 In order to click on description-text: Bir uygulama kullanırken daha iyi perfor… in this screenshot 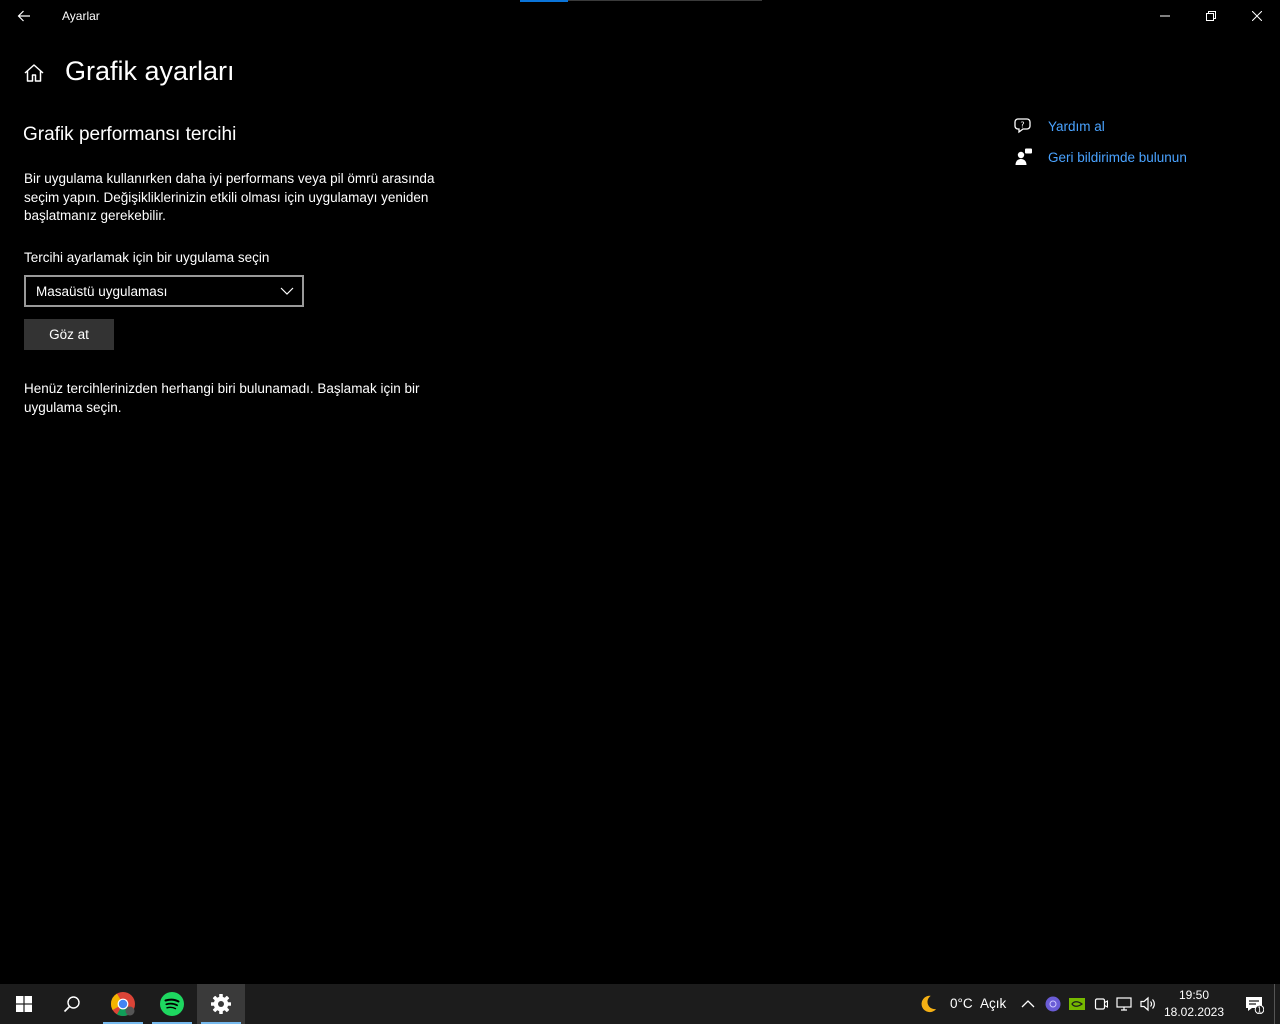, I will do `click(229, 197)`.